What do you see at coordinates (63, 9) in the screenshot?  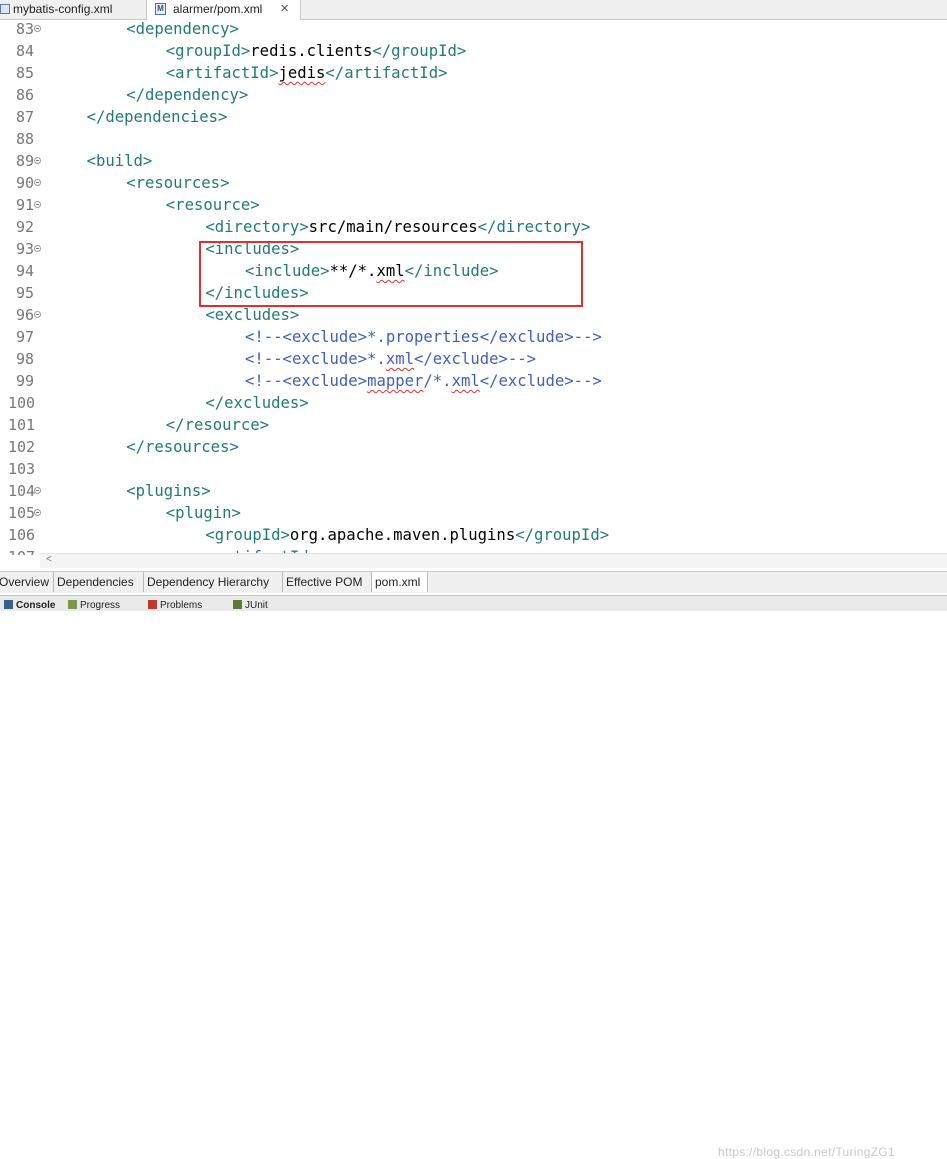 I see `tab-label: mybatis-config.xml` at bounding box center [63, 9].